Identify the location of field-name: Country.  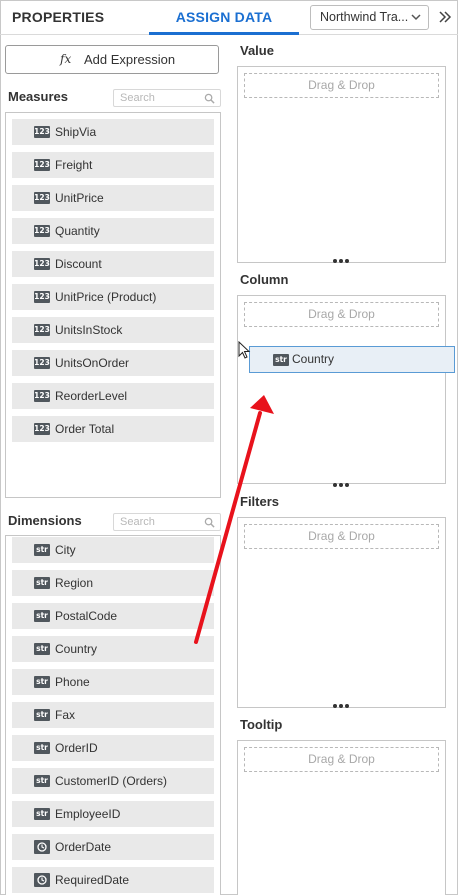
(76, 649).